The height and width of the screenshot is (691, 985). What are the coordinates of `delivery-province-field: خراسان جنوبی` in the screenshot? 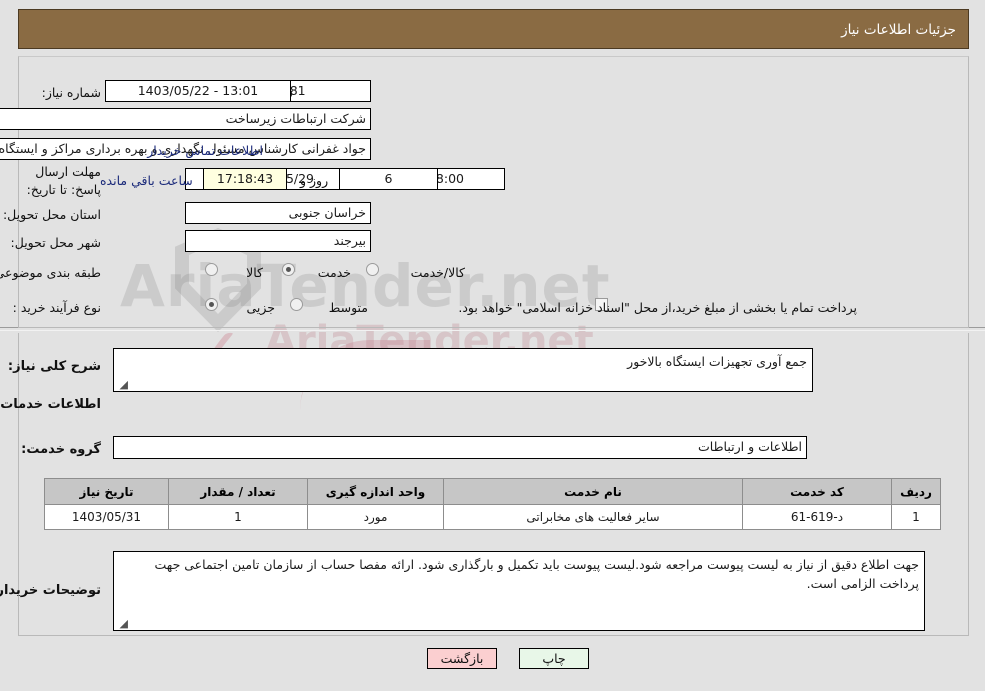 It's located at (278, 213).